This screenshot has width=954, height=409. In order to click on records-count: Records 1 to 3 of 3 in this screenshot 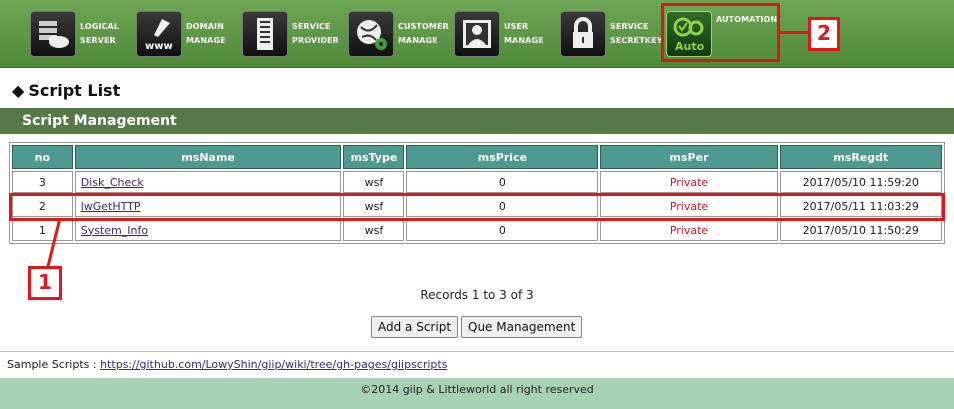, I will do `click(477, 295)`.